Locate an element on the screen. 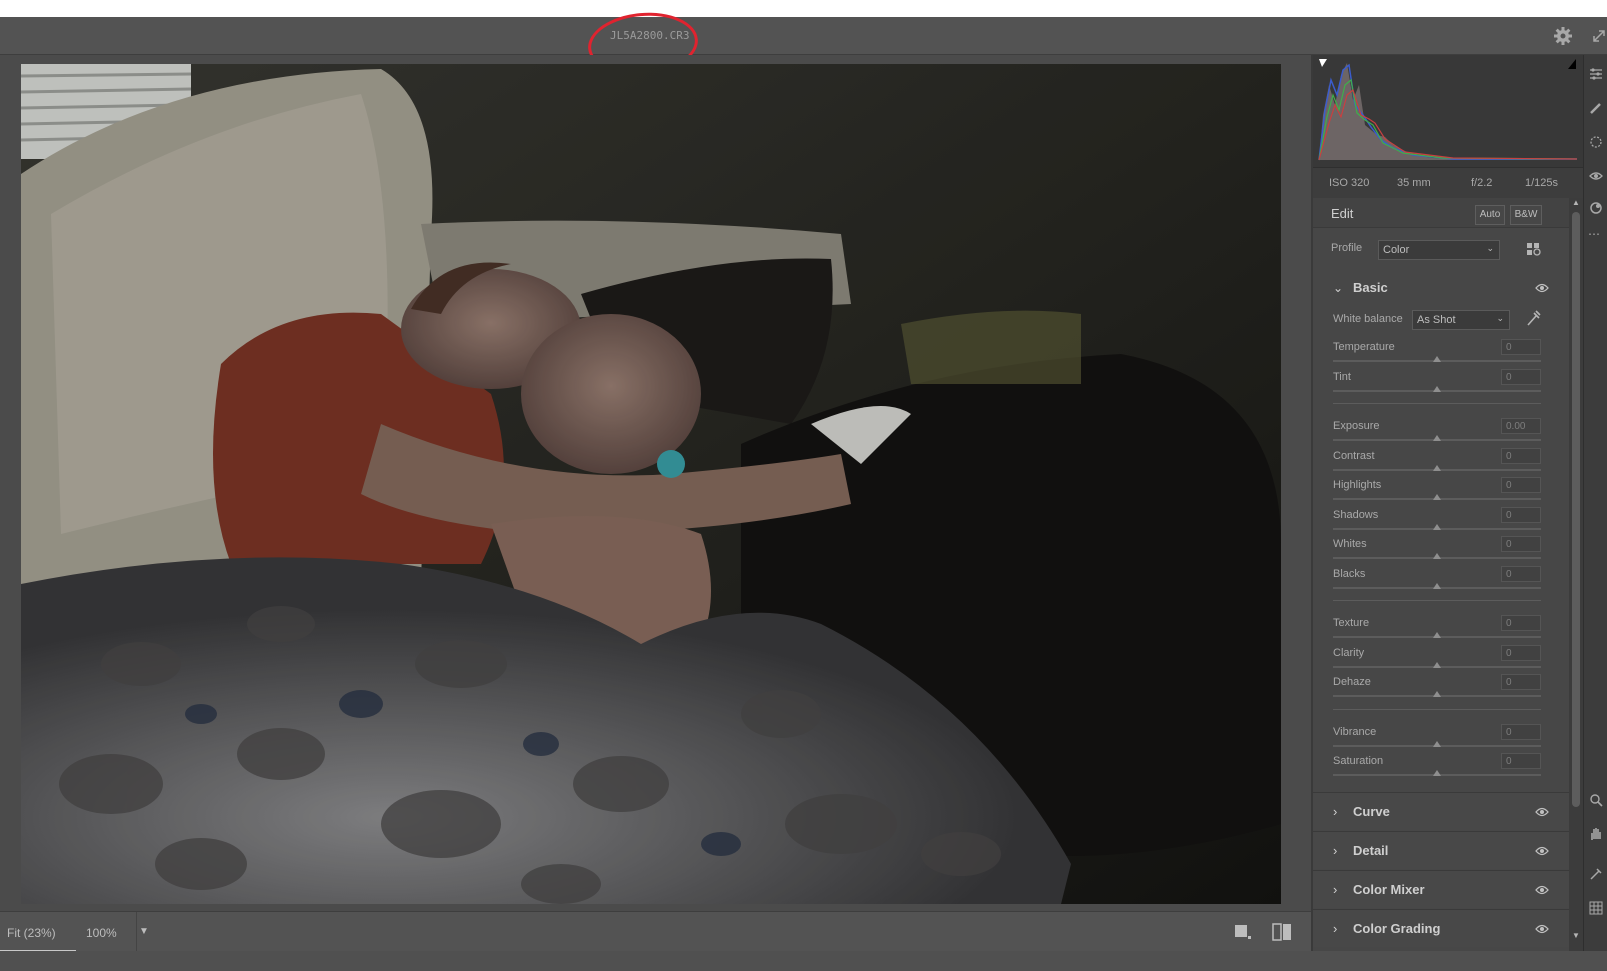  exif-shutter: 1/125s is located at coordinates (1542, 183).